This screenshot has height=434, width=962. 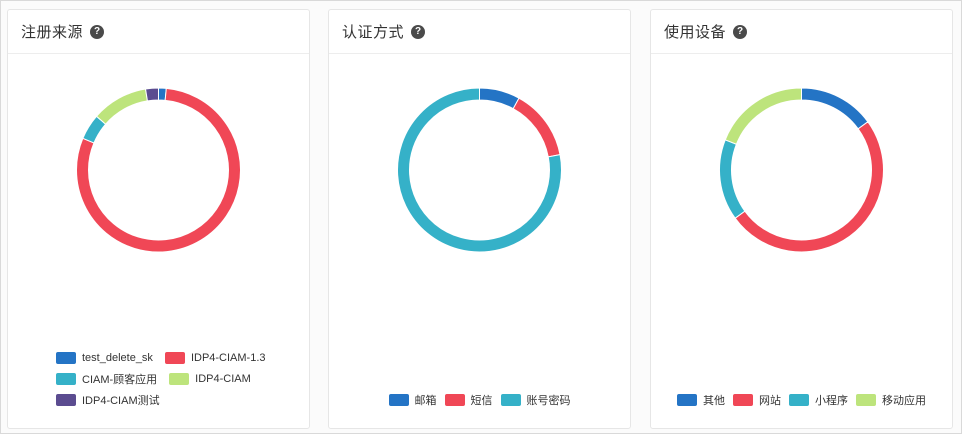 What do you see at coordinates (801, 32) in the screenshot?
I see `card-header: 使用设备 ?` at bounding box center [801, 32].